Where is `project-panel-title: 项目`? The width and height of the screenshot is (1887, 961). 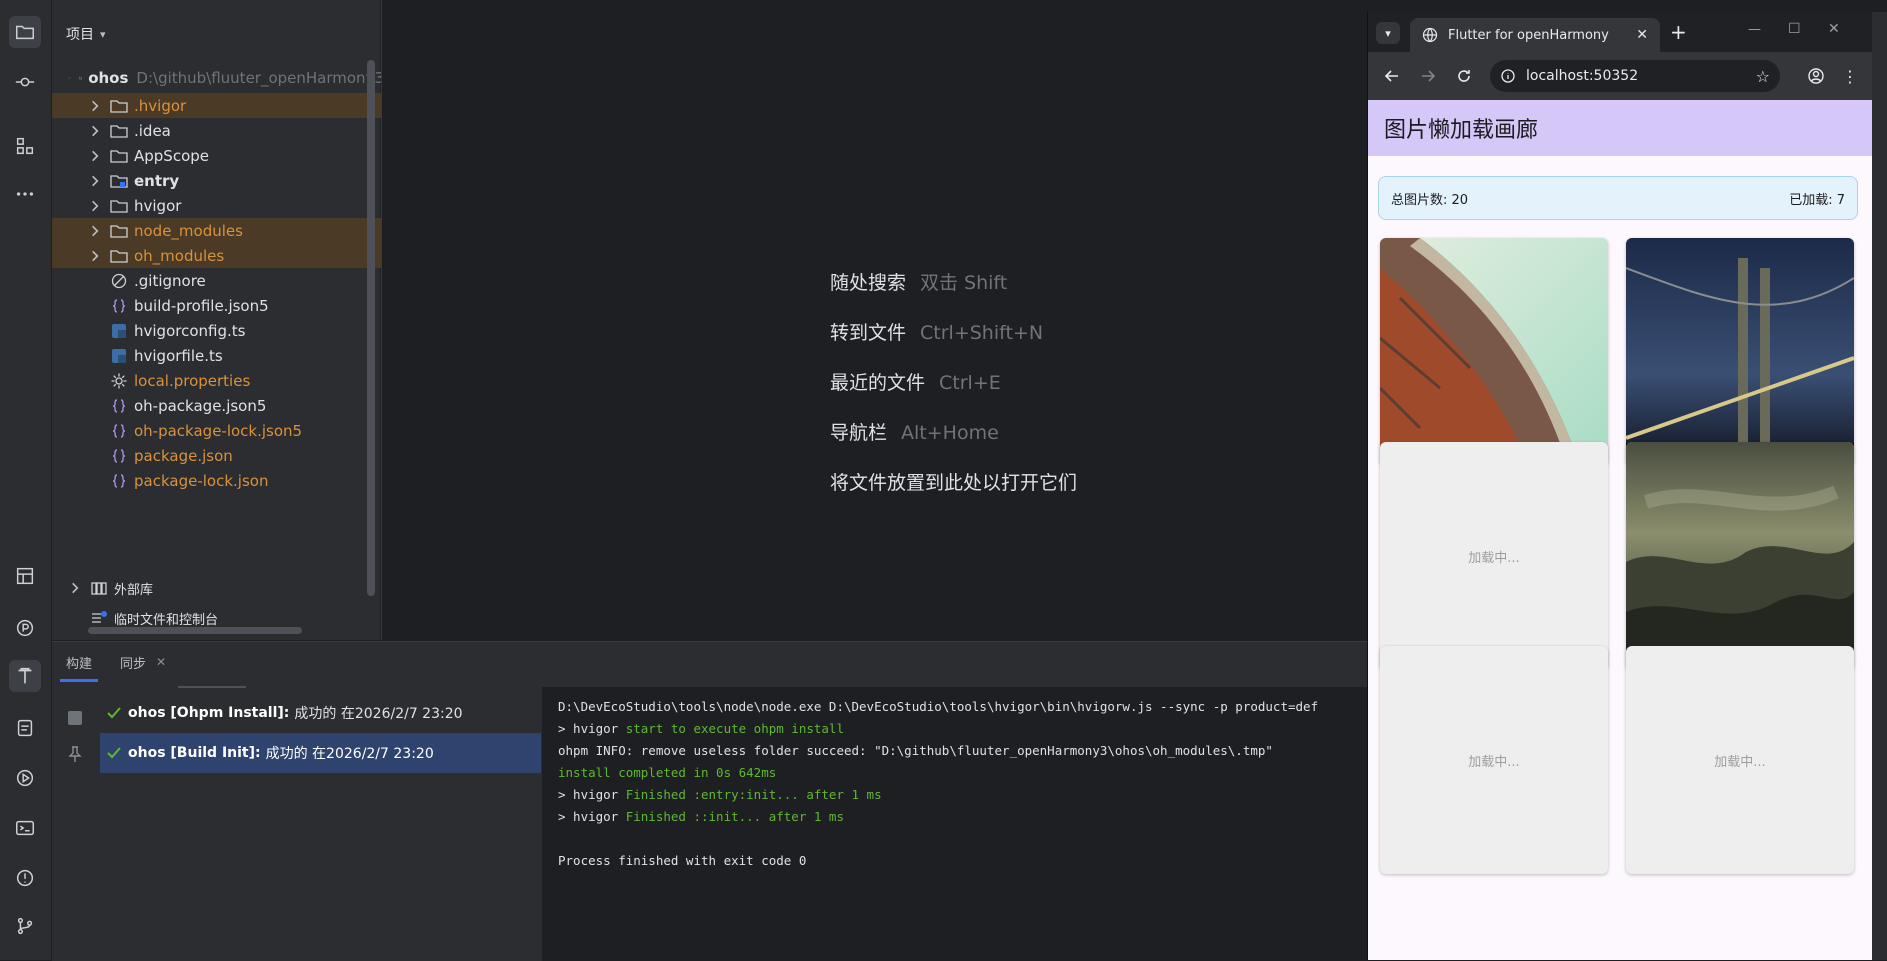
project-panel-title: 项目 is located at coordinates (80, 35).